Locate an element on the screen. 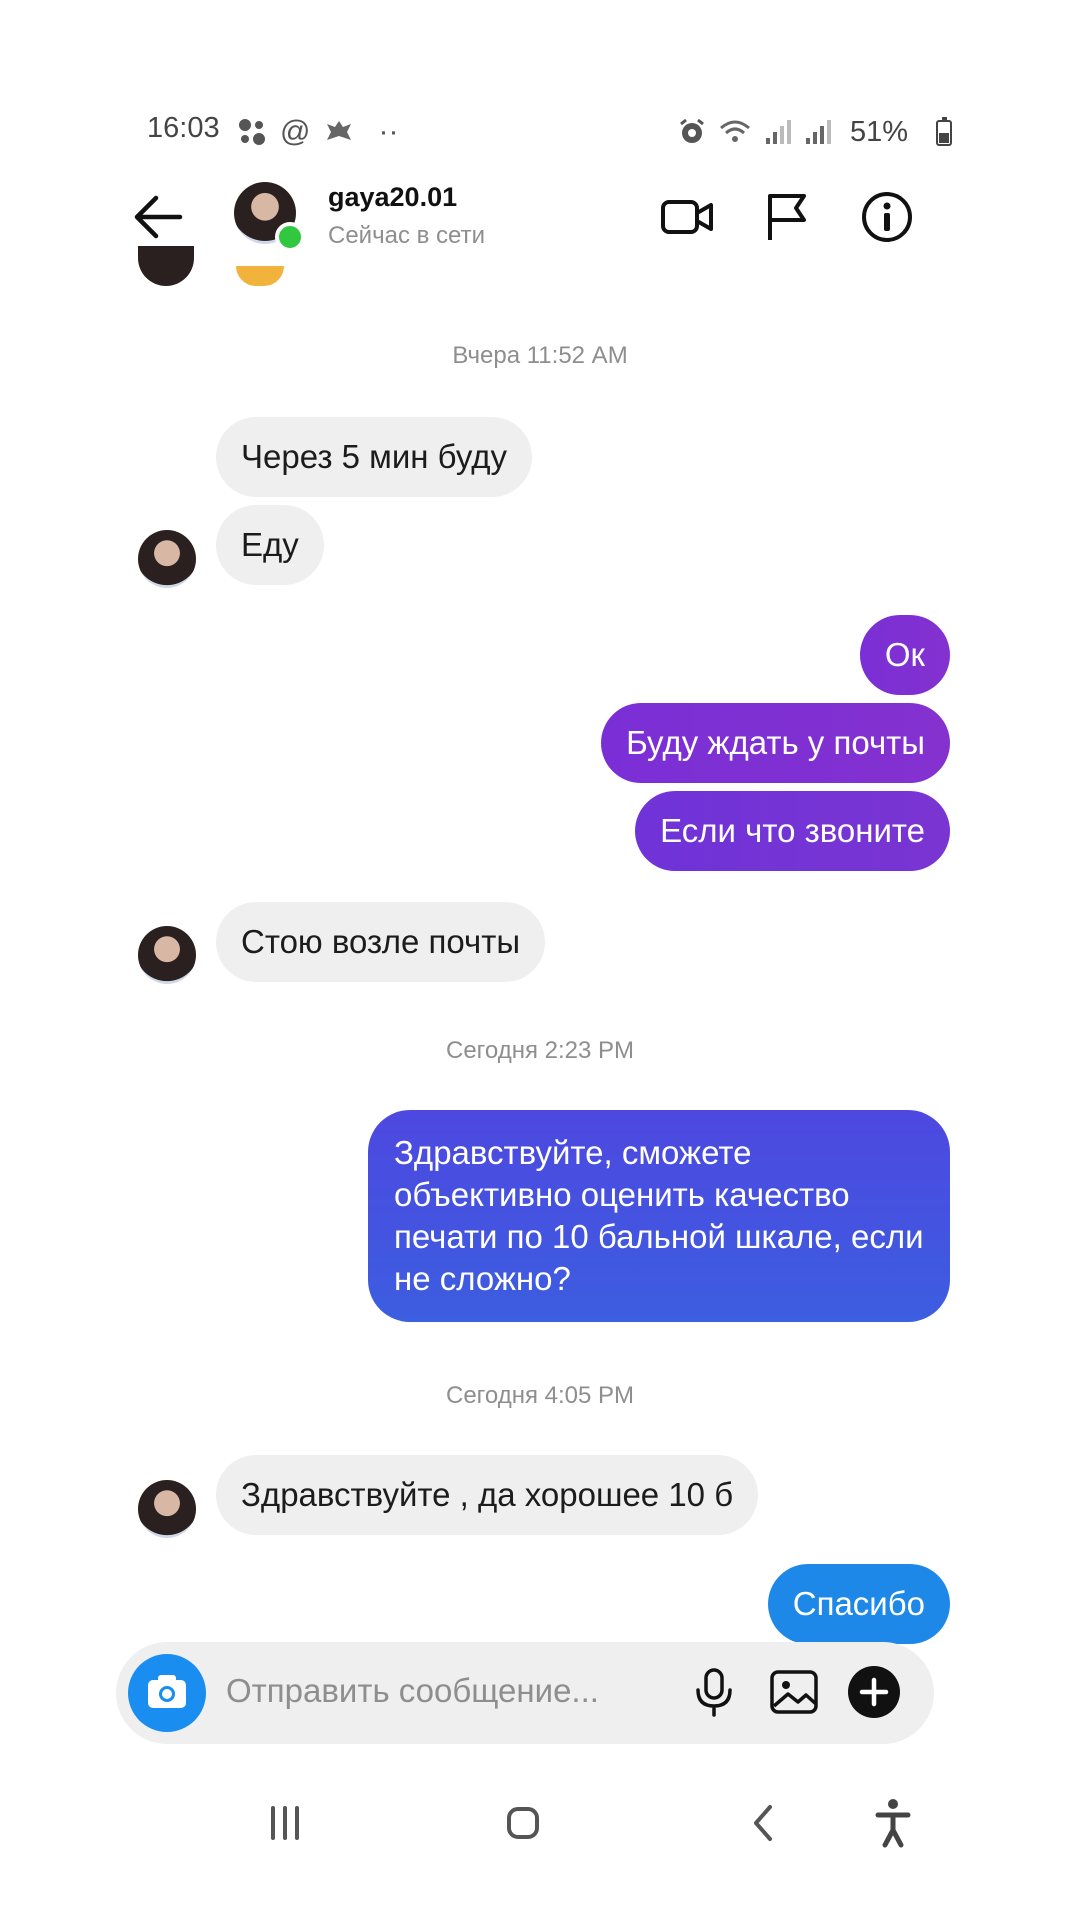 The width and height of the screenshot is (1080, 1920). system-navigation-bar is located at coordinates (540, 1831).